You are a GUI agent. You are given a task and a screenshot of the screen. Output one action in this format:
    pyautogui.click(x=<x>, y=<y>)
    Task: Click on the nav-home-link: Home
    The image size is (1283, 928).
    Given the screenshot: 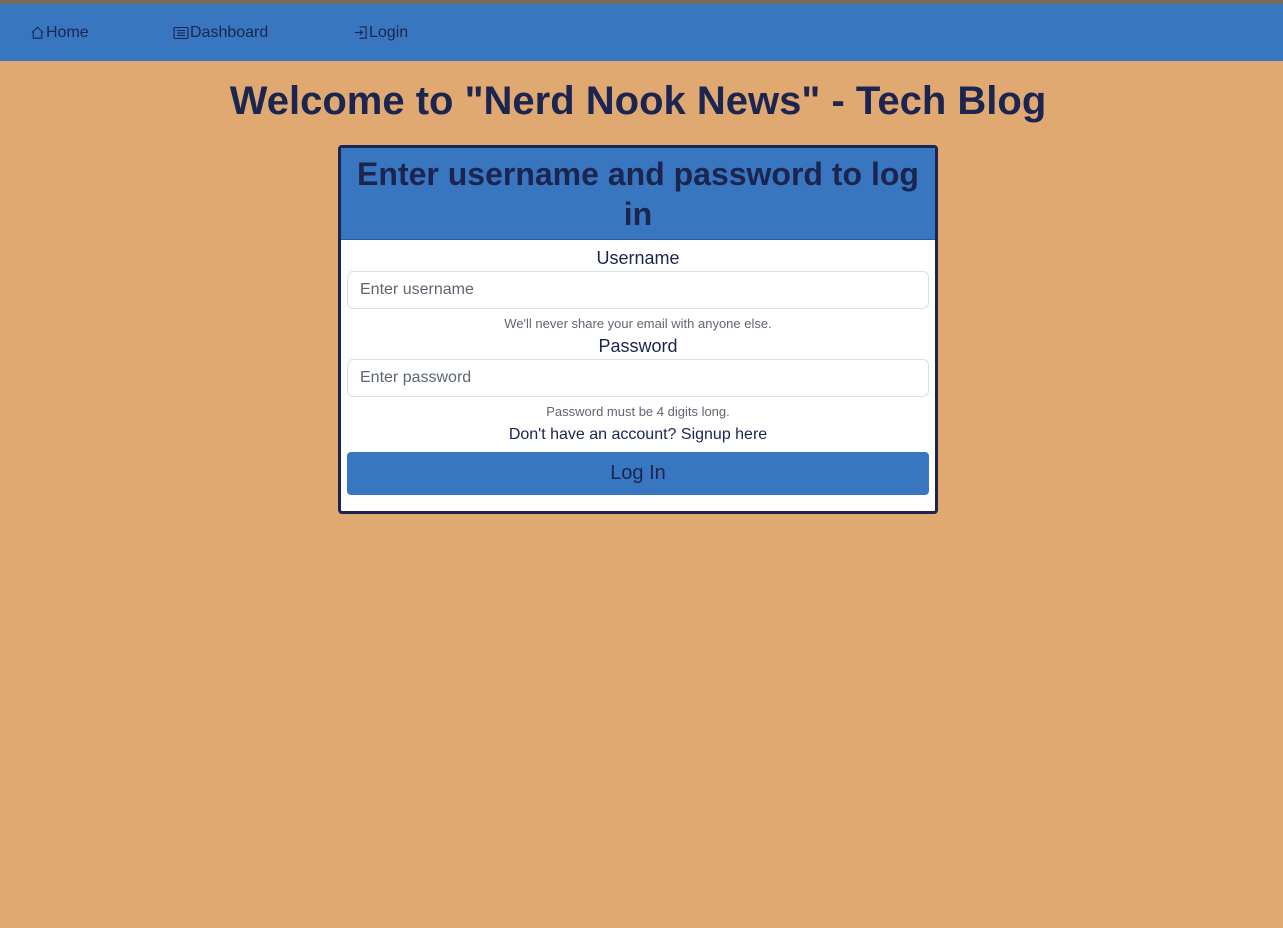 What is the action you would take?
    pyautogui.click(x=59, y=32)
    